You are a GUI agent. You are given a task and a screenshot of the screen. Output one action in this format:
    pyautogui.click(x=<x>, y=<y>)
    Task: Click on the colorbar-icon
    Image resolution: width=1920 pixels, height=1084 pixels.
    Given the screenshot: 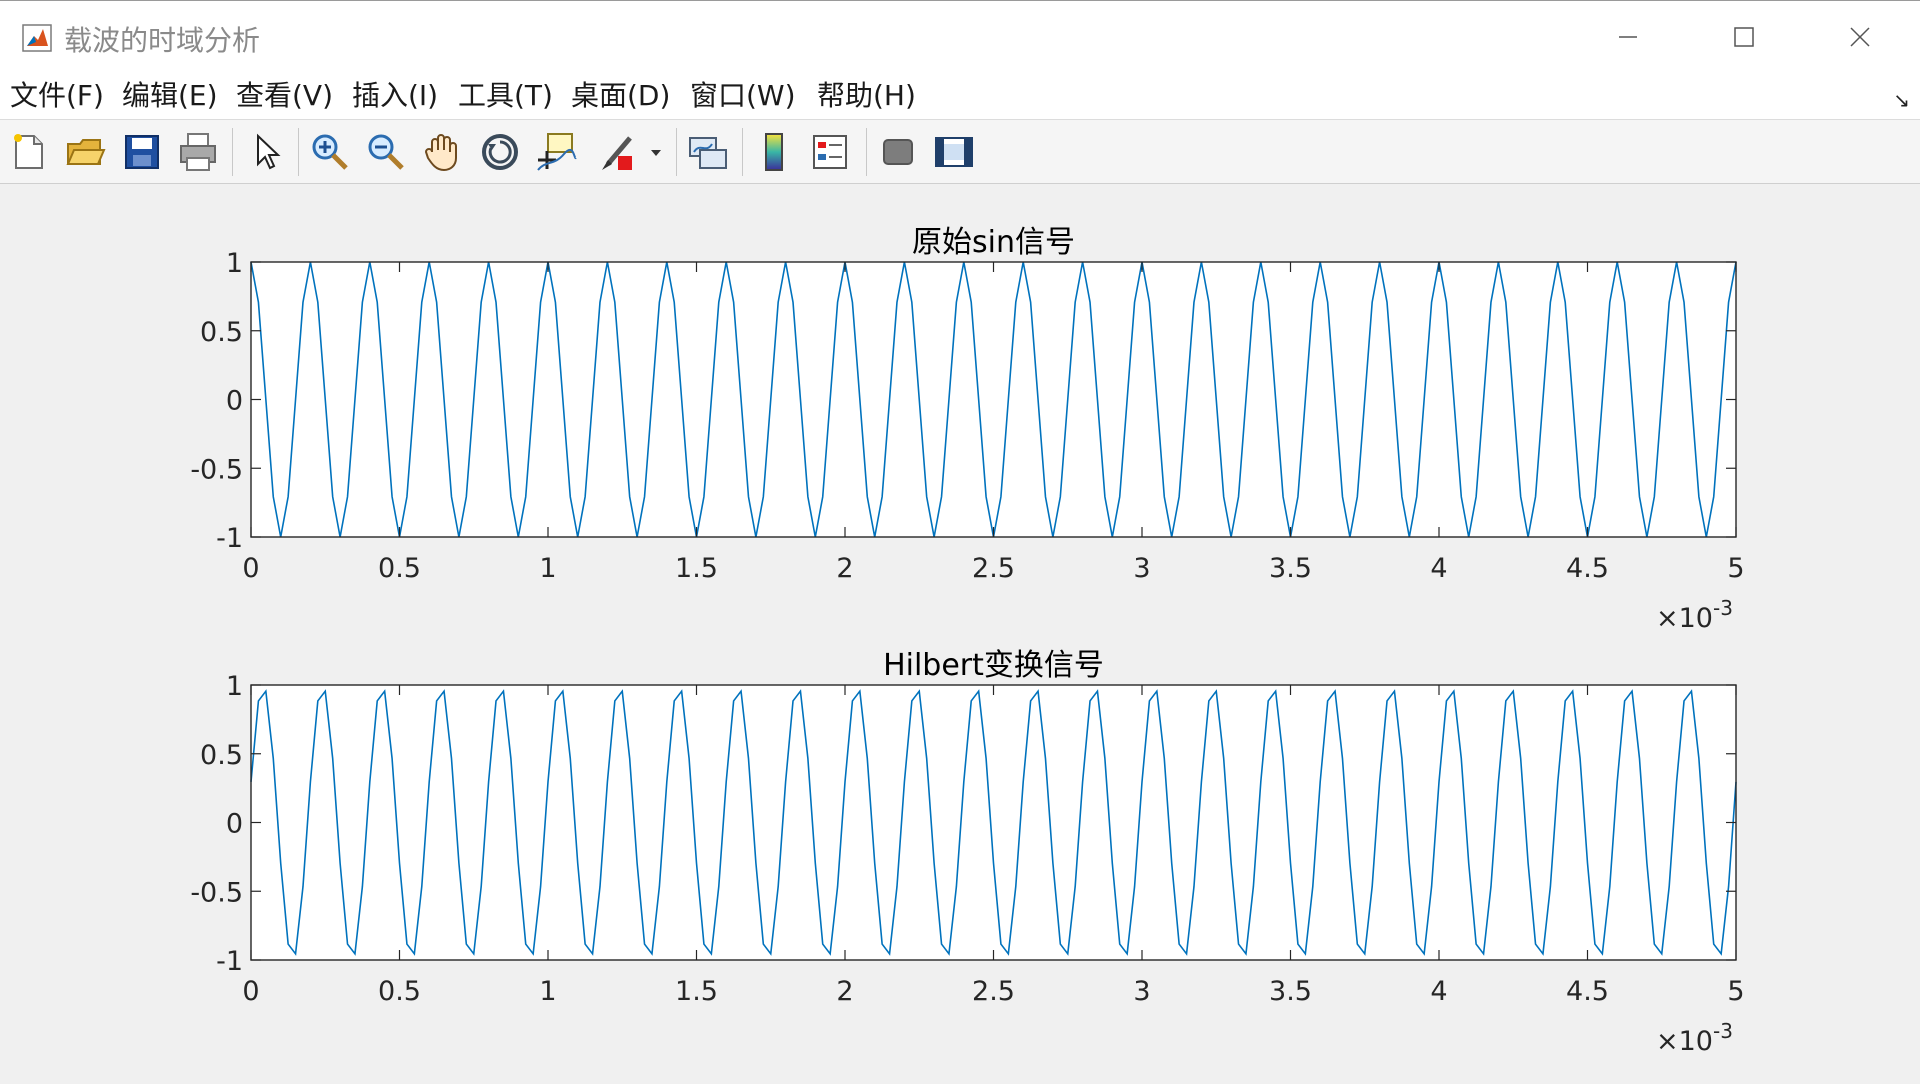 What is the action you would take?
    pyautogui.click(x=774, y=152)
    